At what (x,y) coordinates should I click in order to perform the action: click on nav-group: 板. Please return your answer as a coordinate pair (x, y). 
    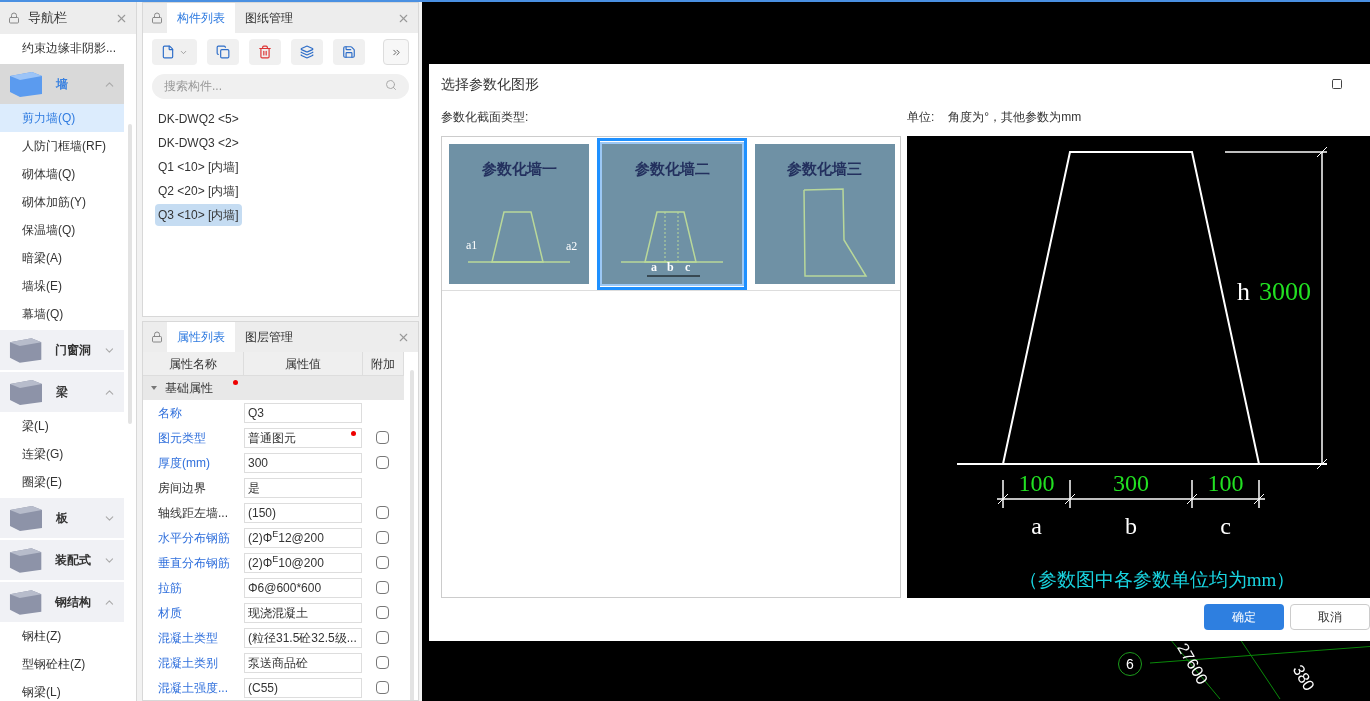
    Looking at the image, I should click on (62, 518).